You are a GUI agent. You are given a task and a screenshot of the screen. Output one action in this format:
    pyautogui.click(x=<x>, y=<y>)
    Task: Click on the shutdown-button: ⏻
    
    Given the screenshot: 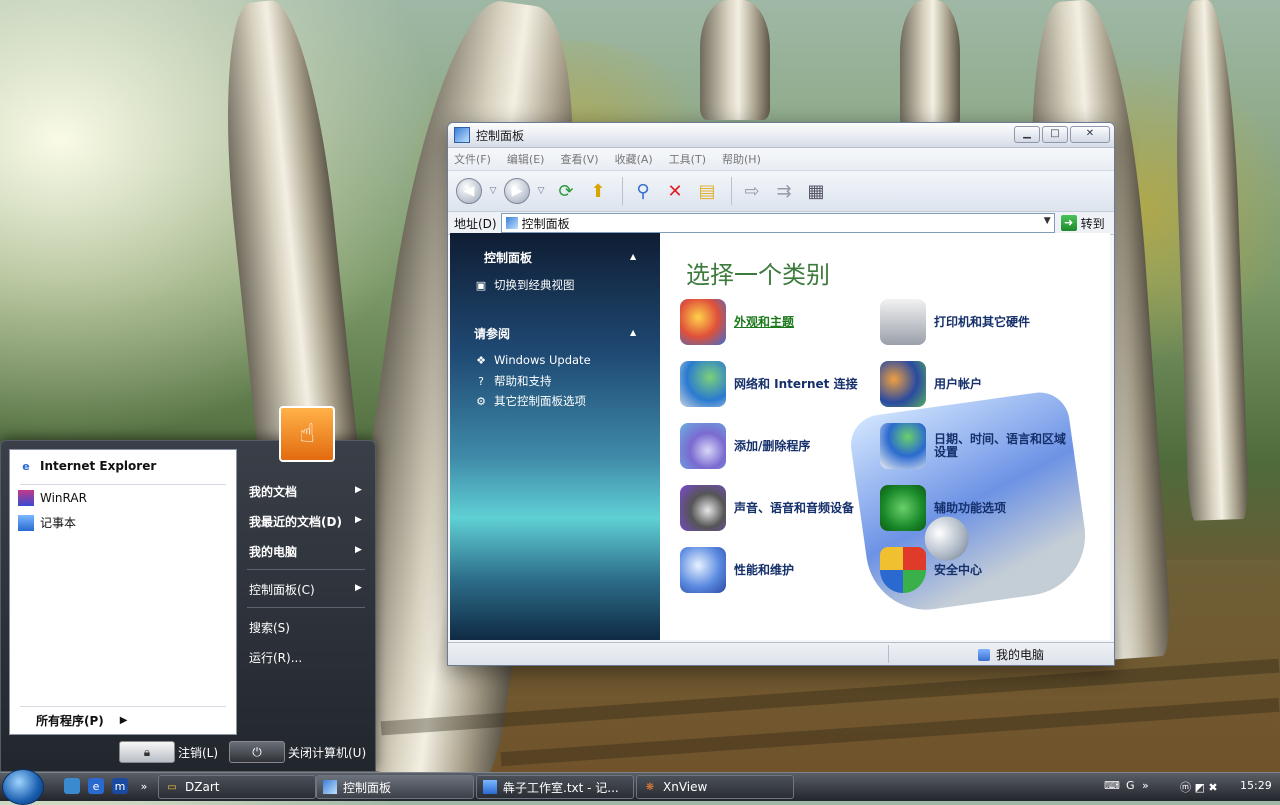 What is the action you would take?
    pyautogui.click(x=257, y=752)
    